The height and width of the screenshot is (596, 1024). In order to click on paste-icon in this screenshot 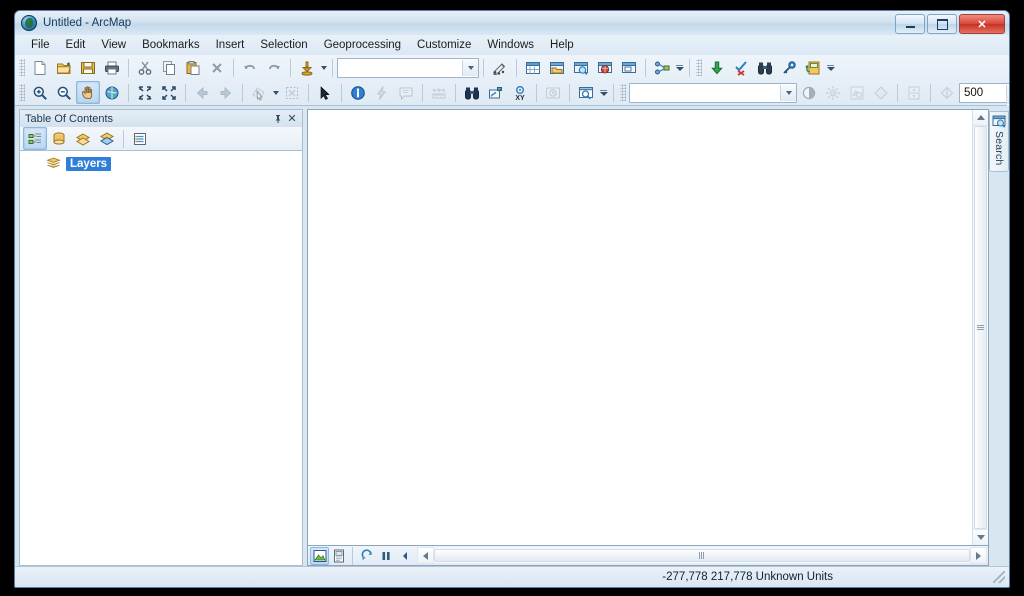, I will do `click(193, 67)`.